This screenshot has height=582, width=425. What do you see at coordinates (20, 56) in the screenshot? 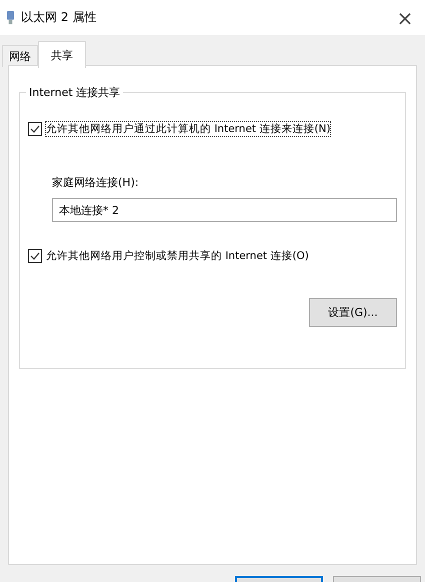
I see `tab: 网络` at bounding box center [20, 56].